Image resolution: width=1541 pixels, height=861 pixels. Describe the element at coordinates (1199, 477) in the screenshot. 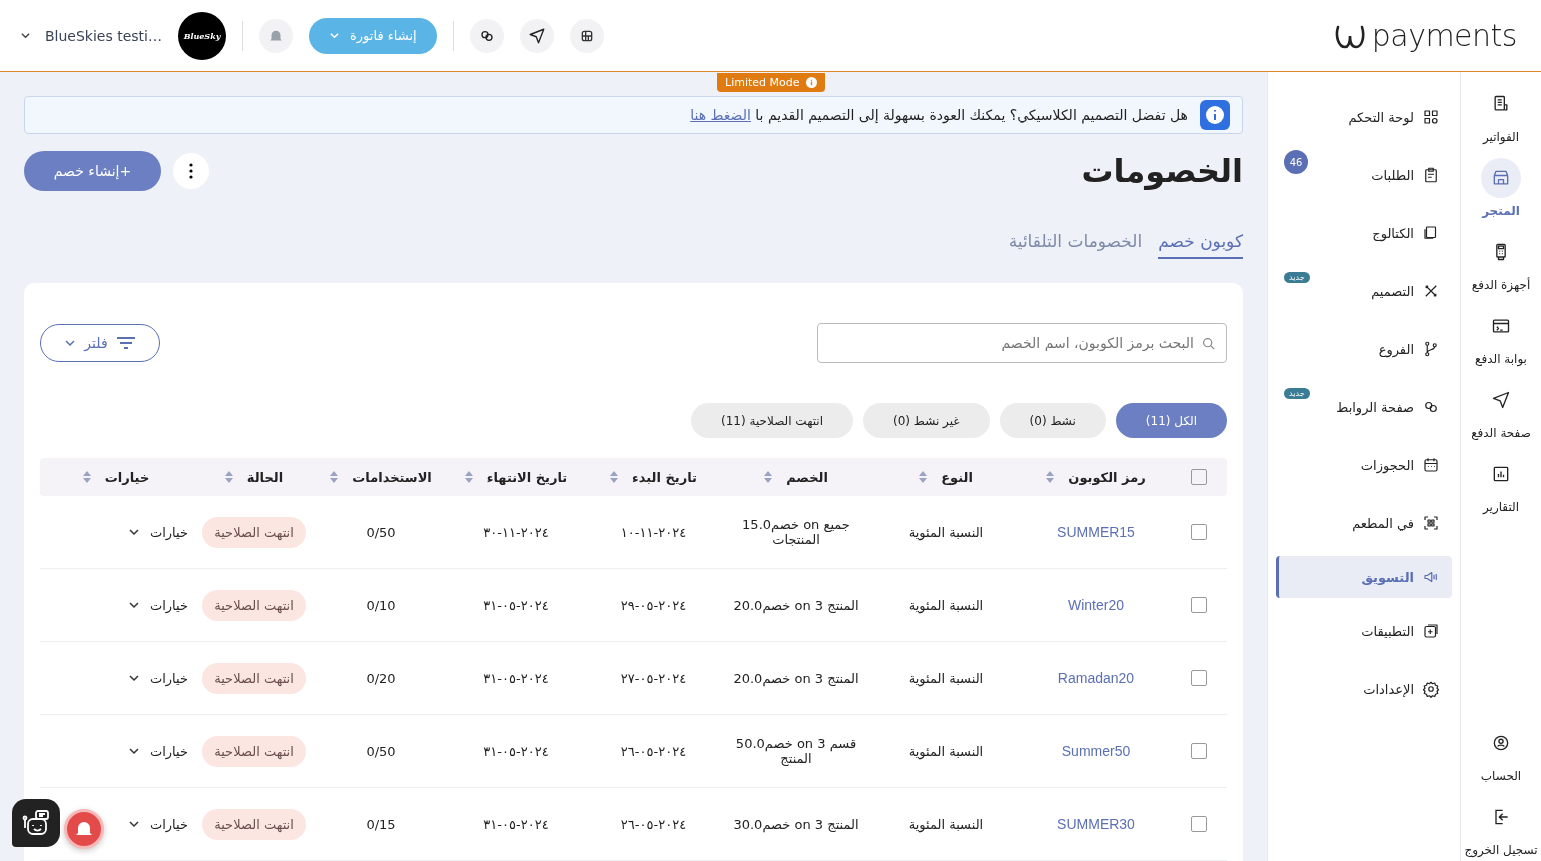

I see `select-all-checkbox` at that location.